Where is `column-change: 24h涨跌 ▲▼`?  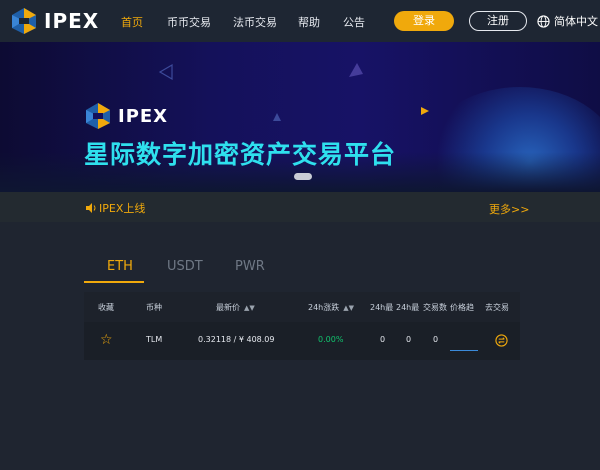
column-change: 24h涨跌 ▲▼ is located at coordinates (331, 307).